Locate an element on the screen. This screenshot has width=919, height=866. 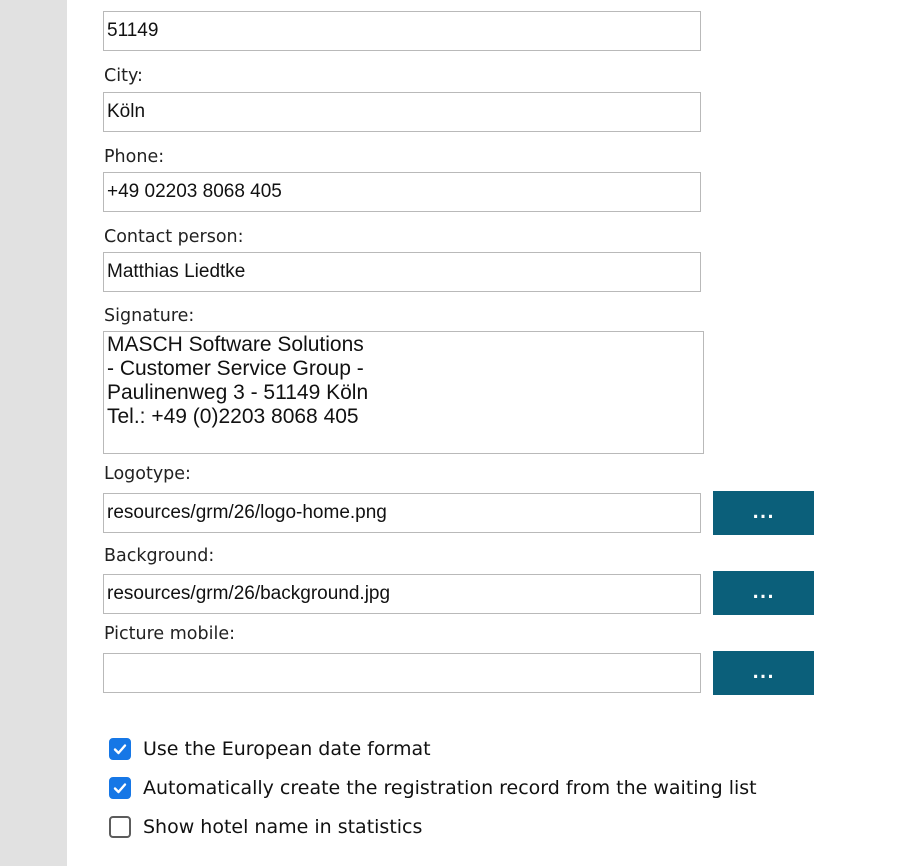
background-label: Background: is located at coordinates (159, 556).